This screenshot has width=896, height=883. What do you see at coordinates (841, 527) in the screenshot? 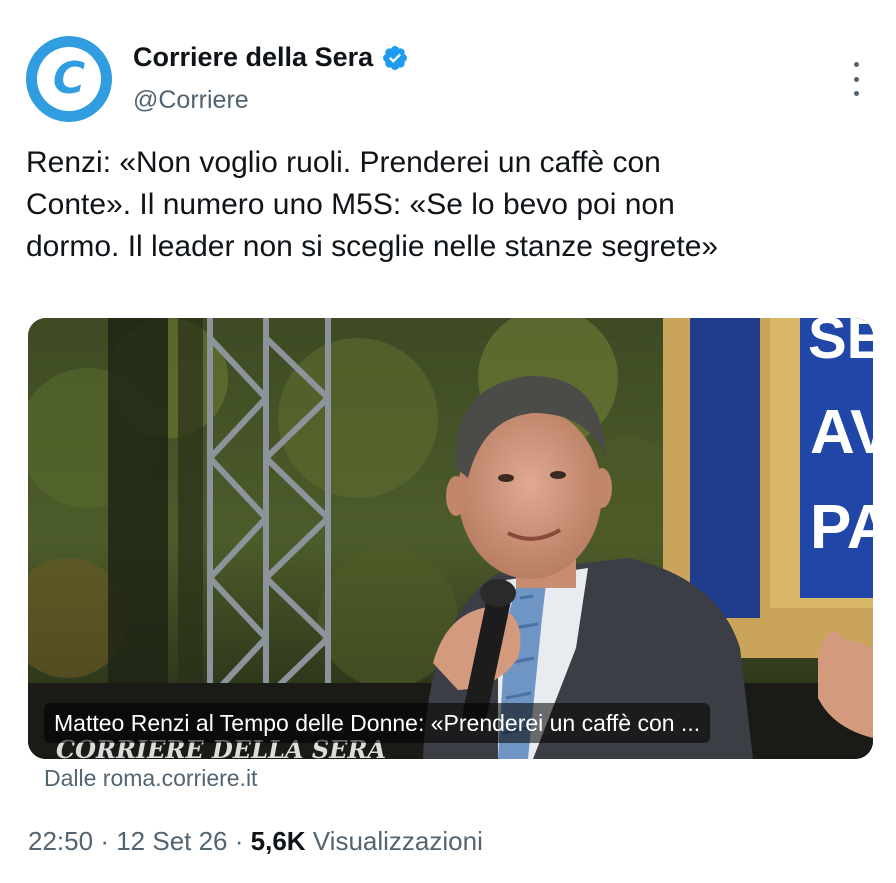
I see `banner-text-3: PA` at bounding box center [841, 527].